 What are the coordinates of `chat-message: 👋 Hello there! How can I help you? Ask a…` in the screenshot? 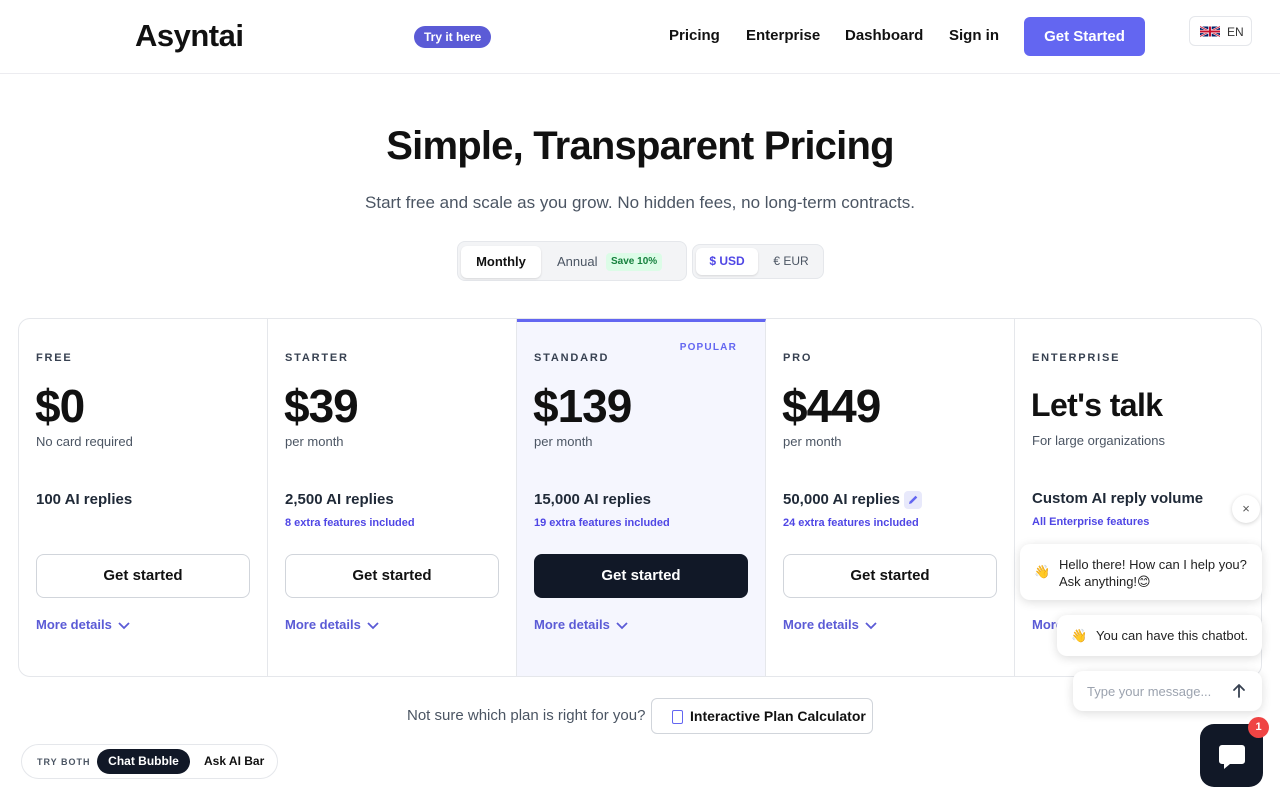 It's located at (1141, 572).